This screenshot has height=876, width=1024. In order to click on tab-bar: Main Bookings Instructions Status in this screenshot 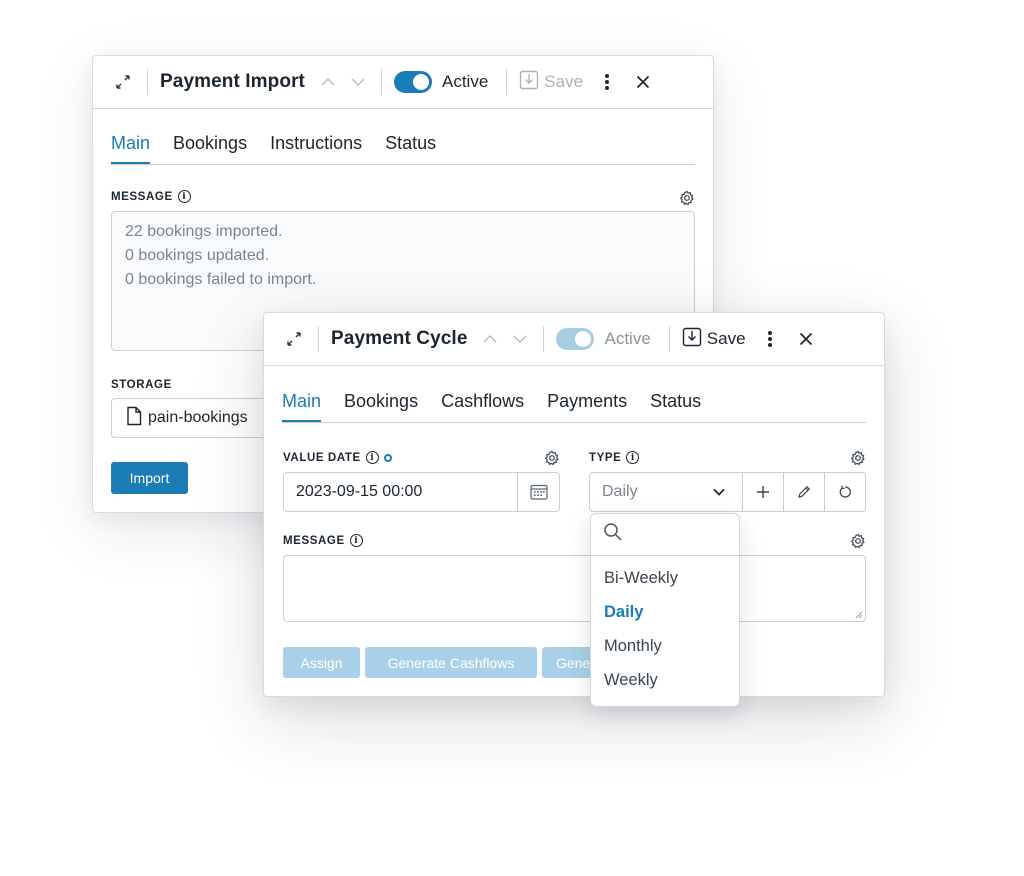, I will do `click(403, 144)`.